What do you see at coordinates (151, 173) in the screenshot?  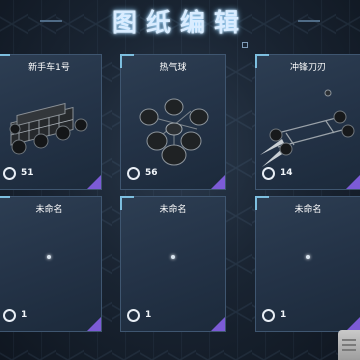 I see `part-count: 56` at bounding box center [151, 173].